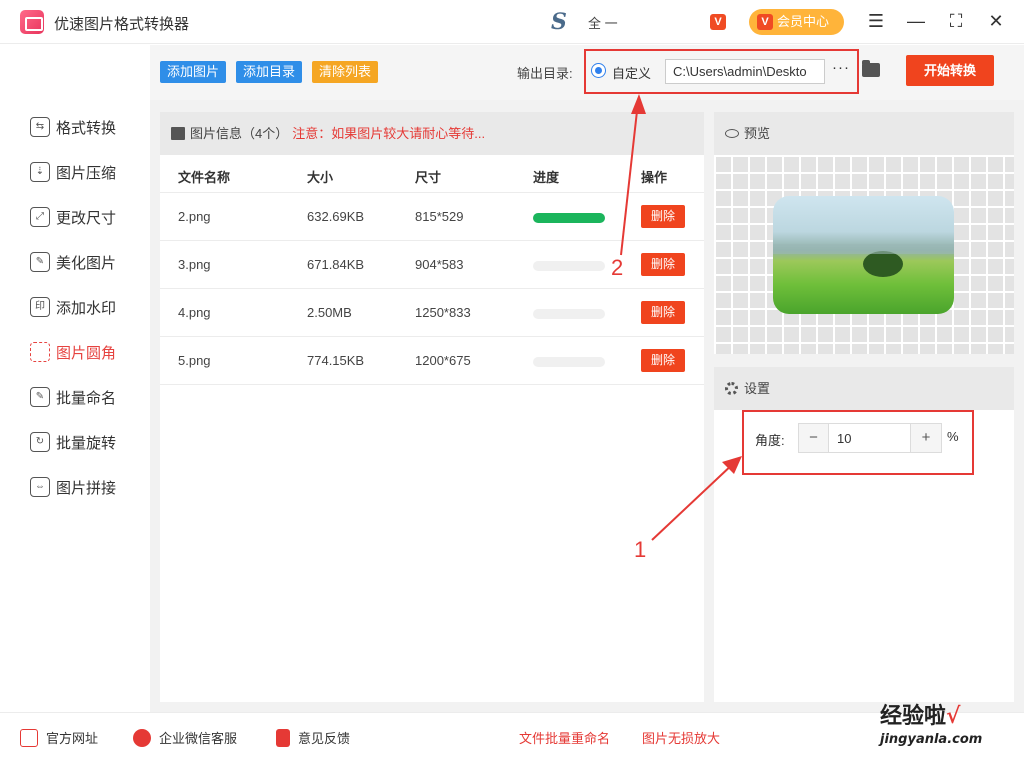 The image size is (1024, 760). Describe the element at coordinates (194, 360) in the screenshot. I see `file-name: 5.png` at that location.